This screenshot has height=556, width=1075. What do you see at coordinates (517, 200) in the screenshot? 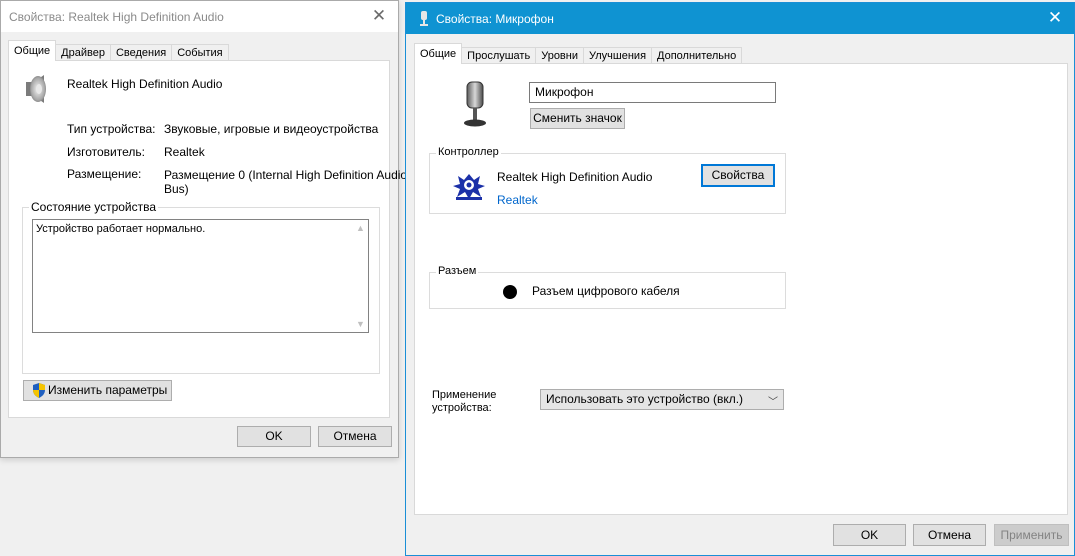
I see `controller-link: Realtek` at bounding box center [517, 200].